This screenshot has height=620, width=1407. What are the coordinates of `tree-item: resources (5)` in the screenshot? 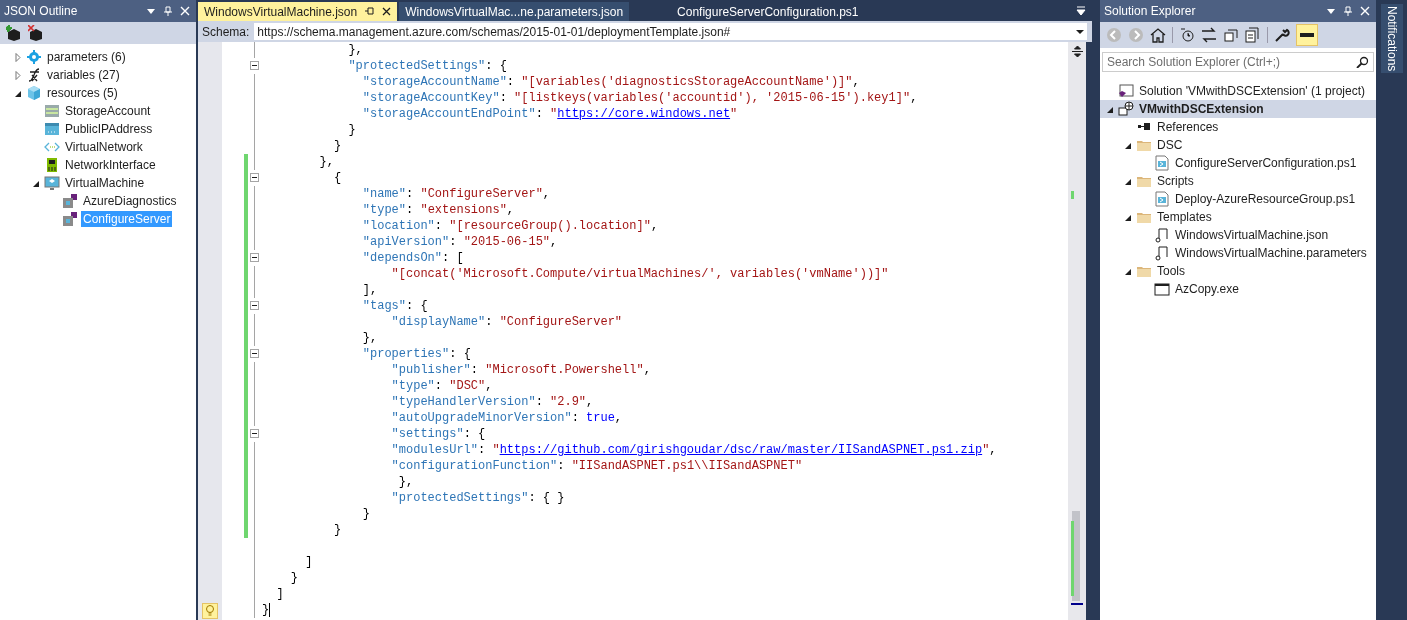 It's located at (82, 93).